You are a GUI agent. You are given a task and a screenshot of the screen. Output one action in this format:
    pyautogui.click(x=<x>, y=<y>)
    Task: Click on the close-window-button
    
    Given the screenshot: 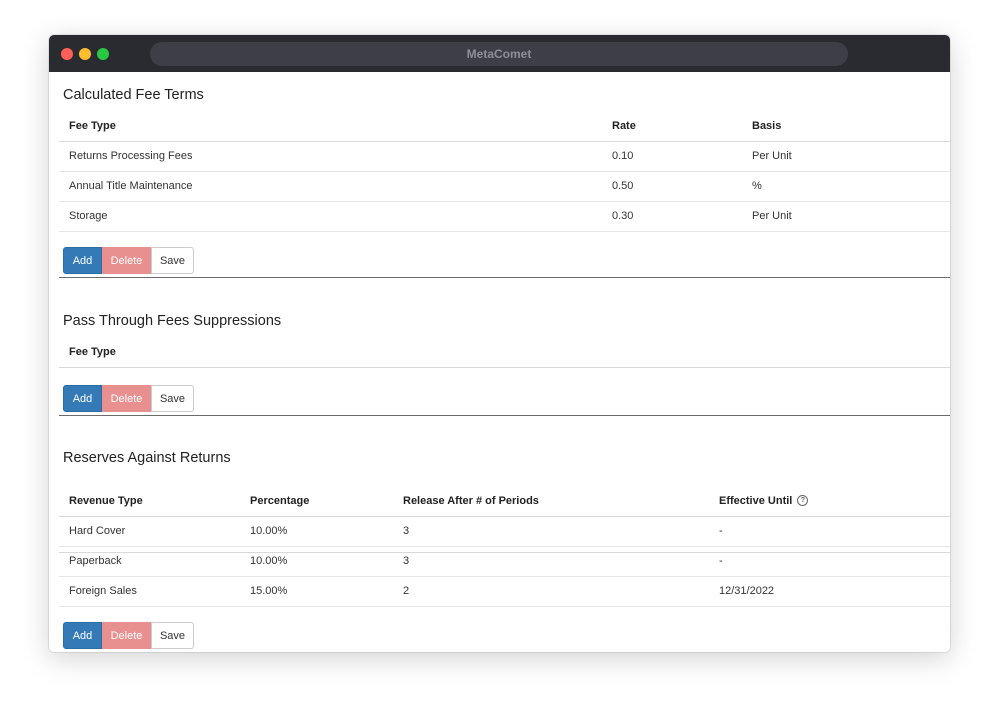 What is the action you would take?
    pyautogui.click(x=67, y=54)
    